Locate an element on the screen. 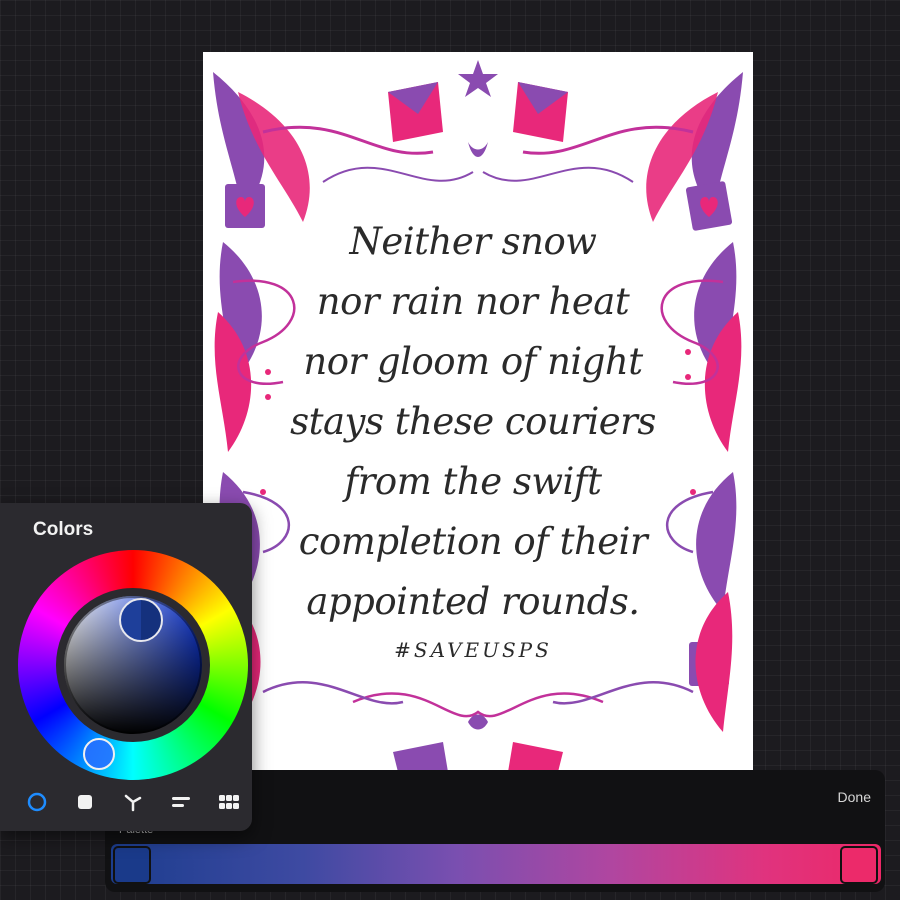  color-mode-tabs is located at coordinates (133, 802).